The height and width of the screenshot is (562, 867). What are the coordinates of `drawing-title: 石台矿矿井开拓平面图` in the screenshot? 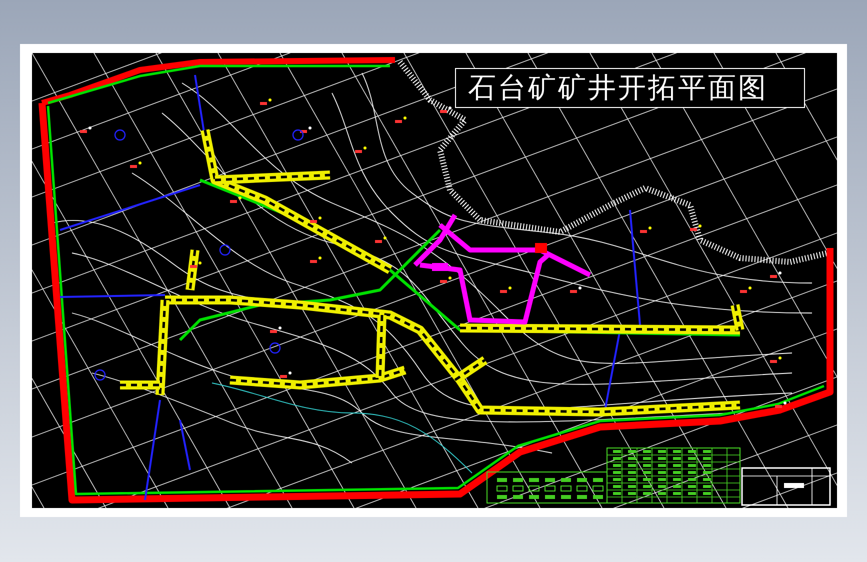 It's located at (630, 88).